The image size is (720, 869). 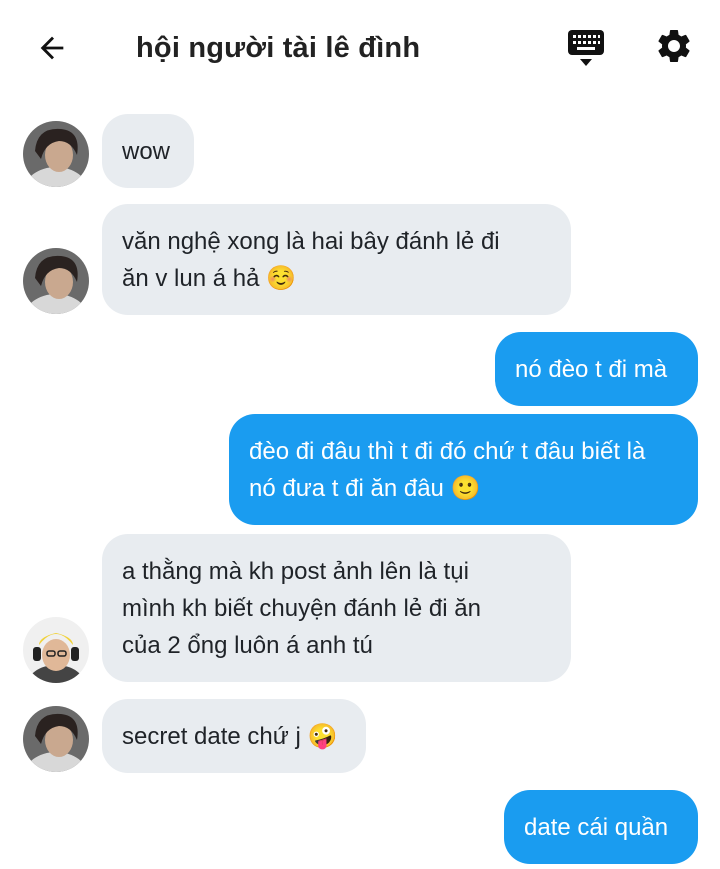 I want to click on keyboard-button, so click(x=586, y=48).